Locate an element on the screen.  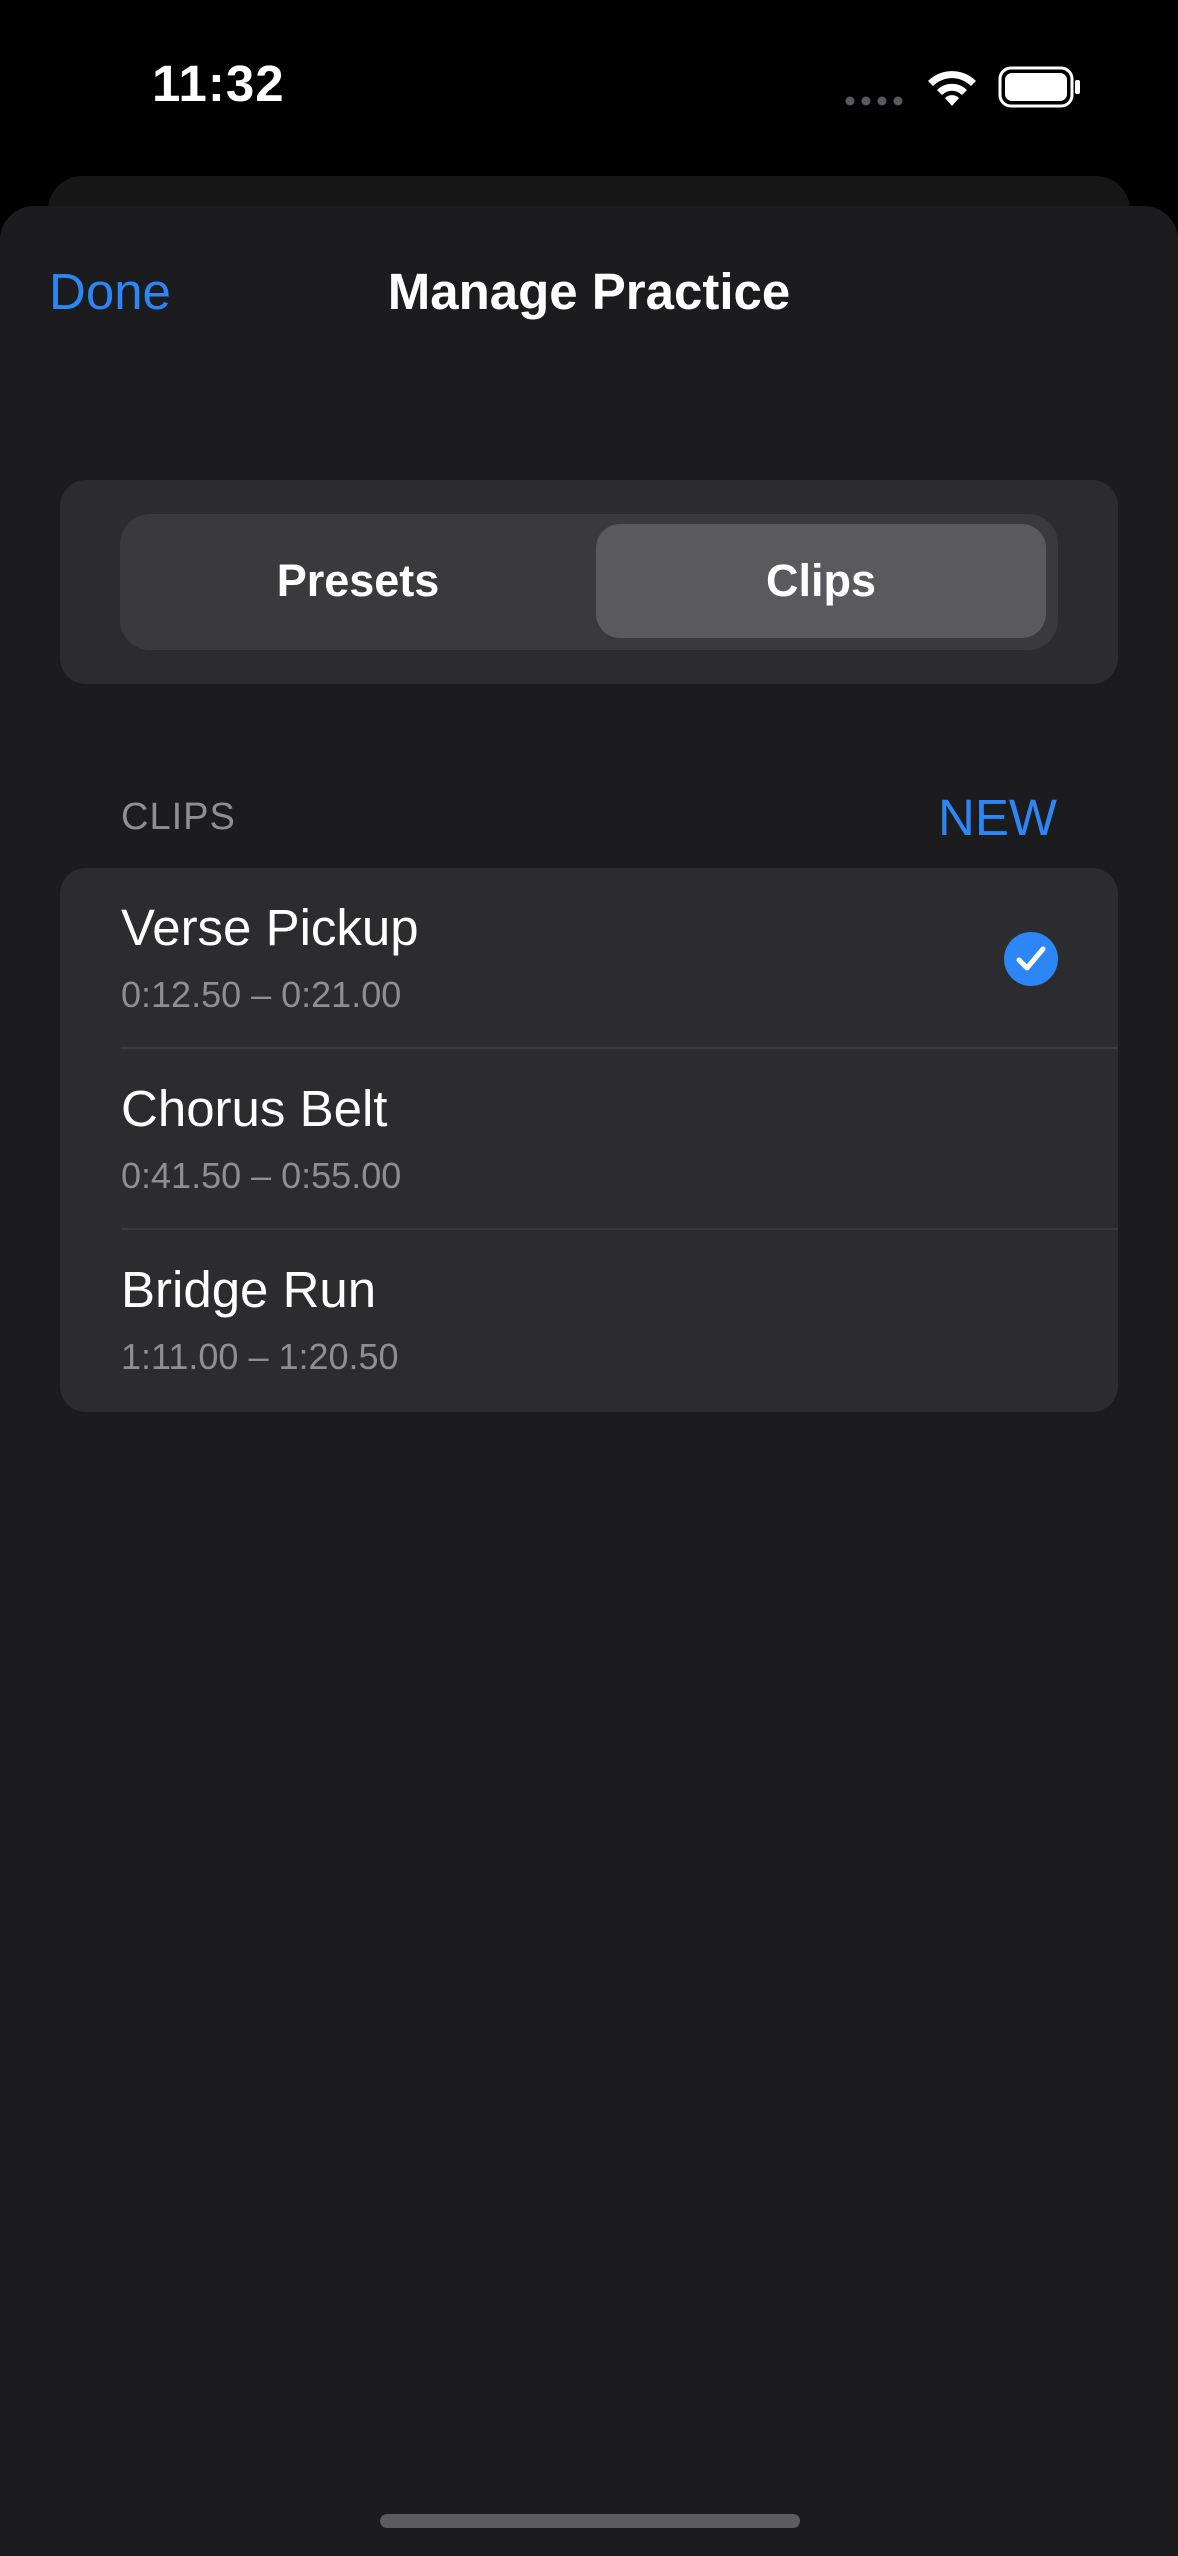
signal-dots-icon is located at coordinates (874, 101).